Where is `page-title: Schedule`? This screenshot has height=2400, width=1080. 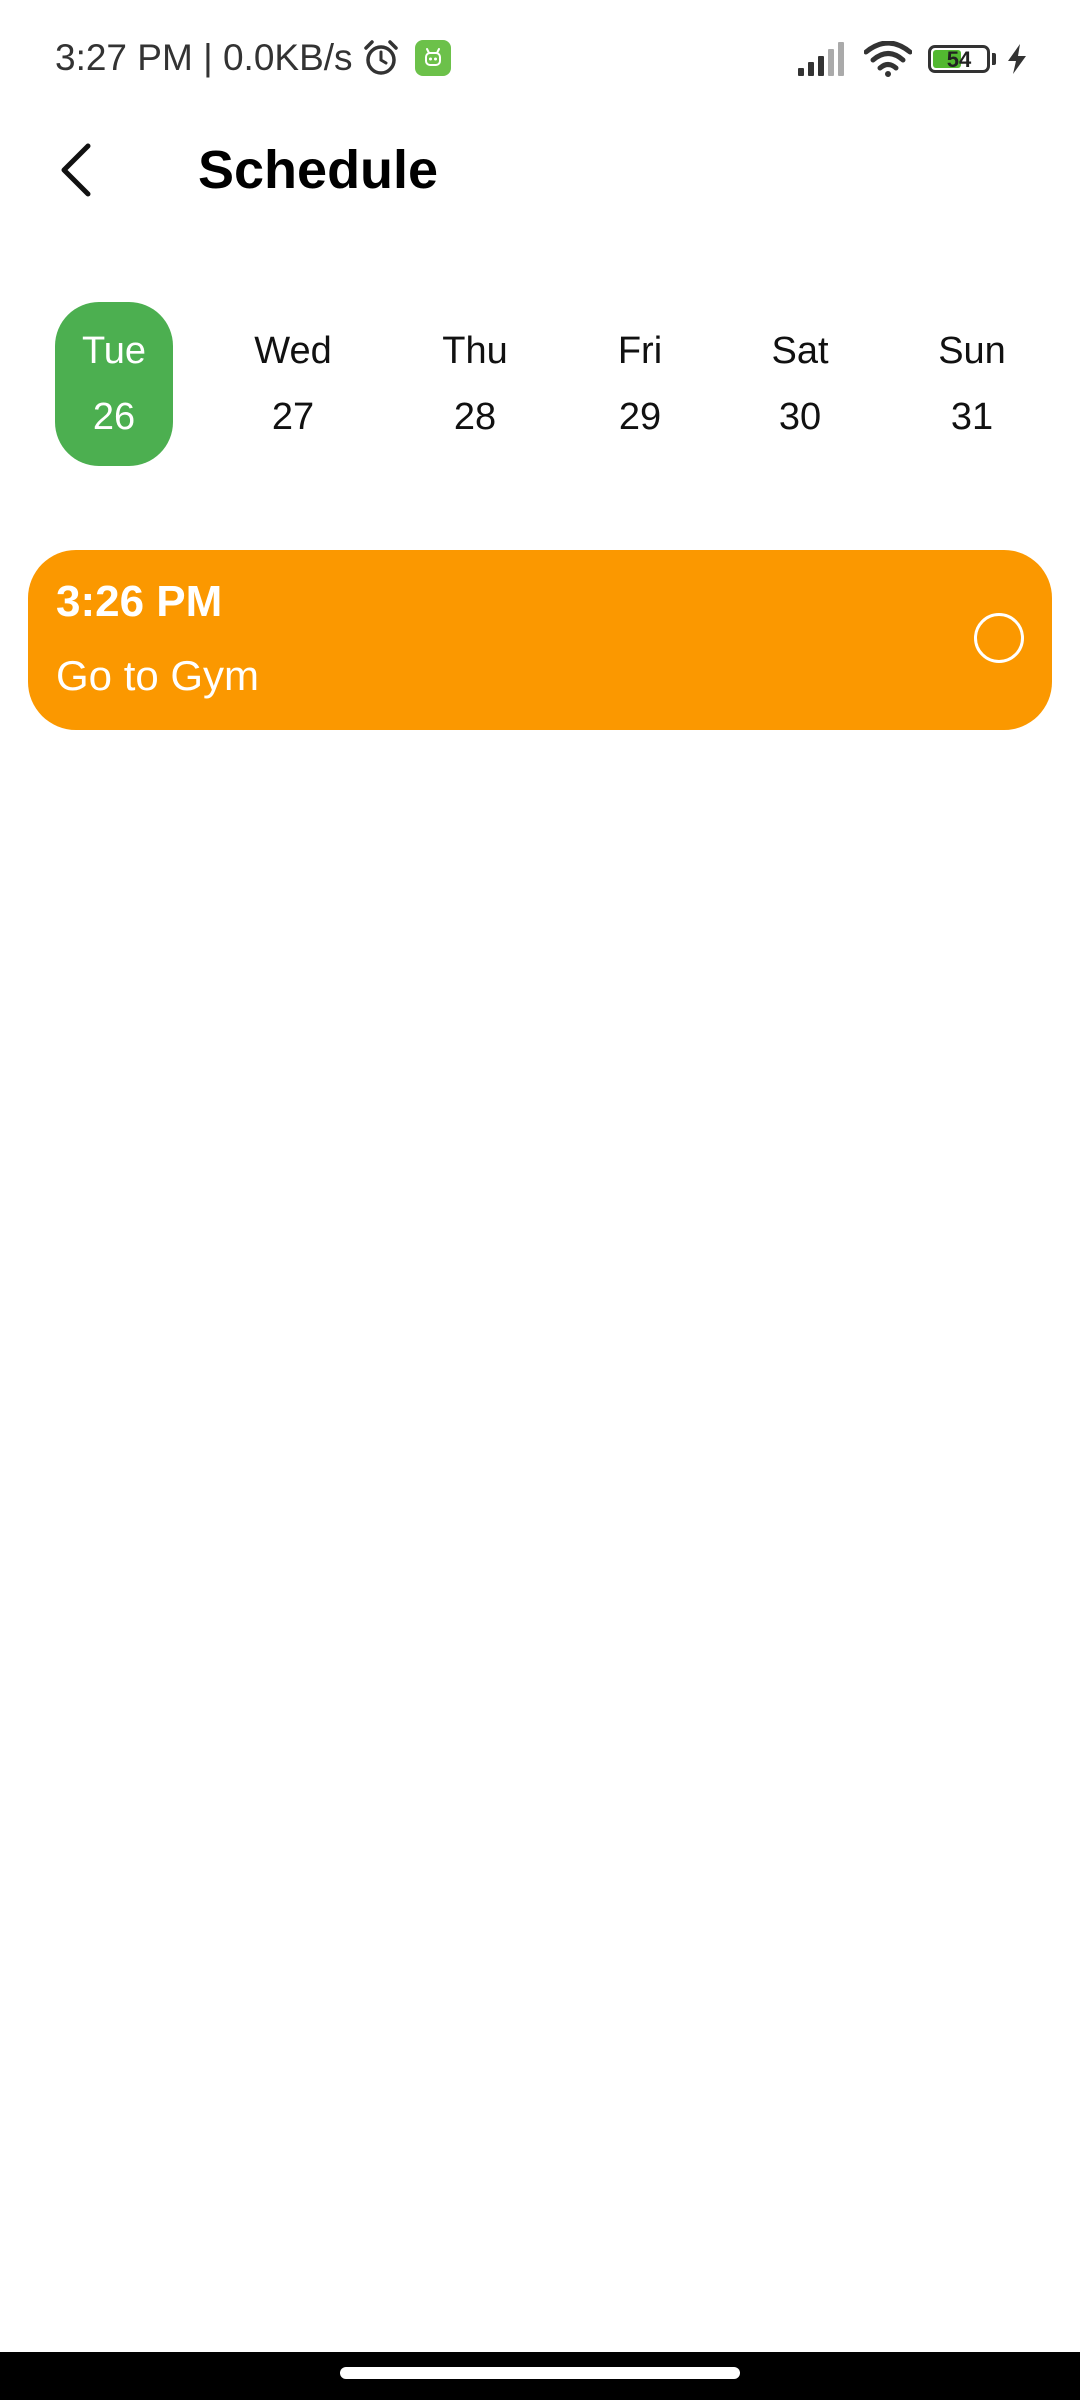
page-title: Schedule is located at coordinates (318, 170).